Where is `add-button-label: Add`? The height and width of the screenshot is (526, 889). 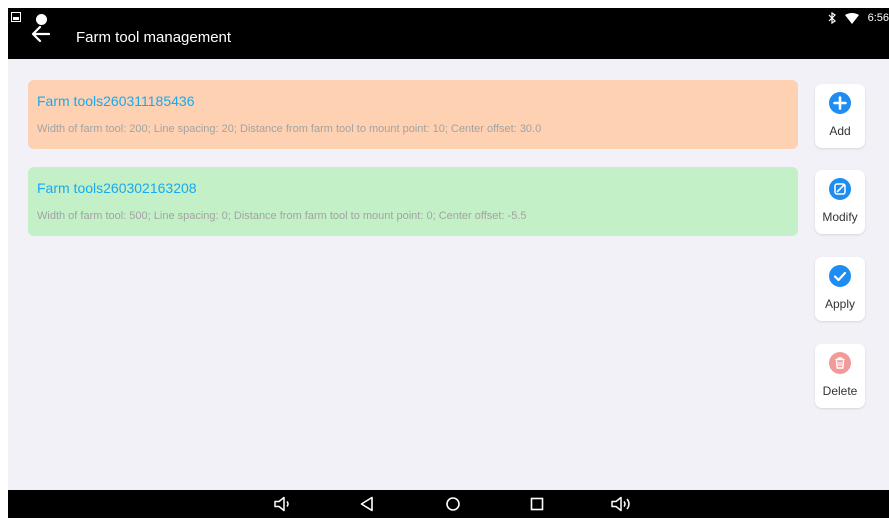
add-button-label: Add is located at coordinates (840, 131).